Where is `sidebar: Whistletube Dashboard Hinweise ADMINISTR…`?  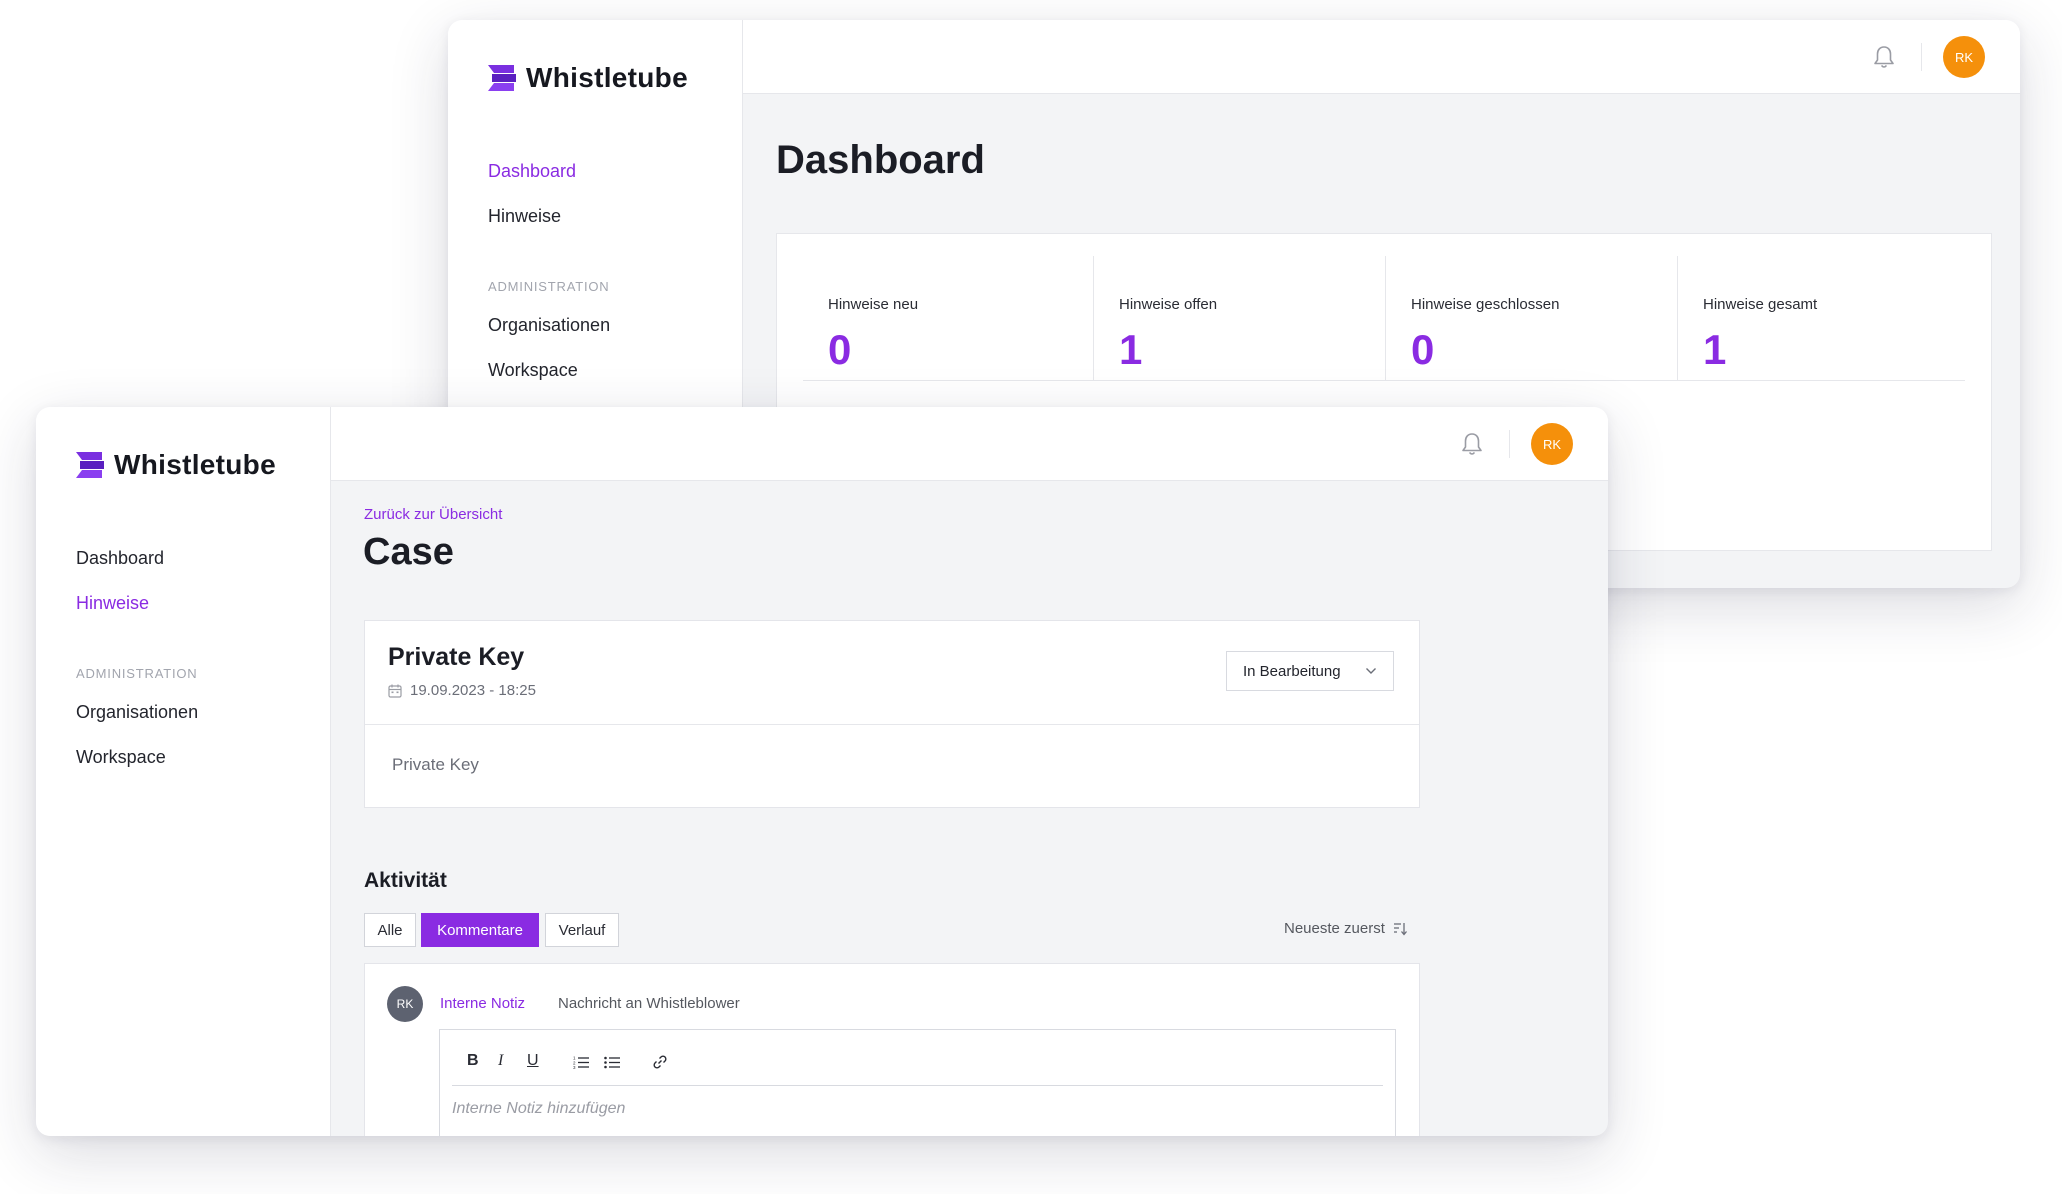 sidebar: Whistletube Dashboard Hinweise ADMINISTR… is located at coordinates (183, 771).